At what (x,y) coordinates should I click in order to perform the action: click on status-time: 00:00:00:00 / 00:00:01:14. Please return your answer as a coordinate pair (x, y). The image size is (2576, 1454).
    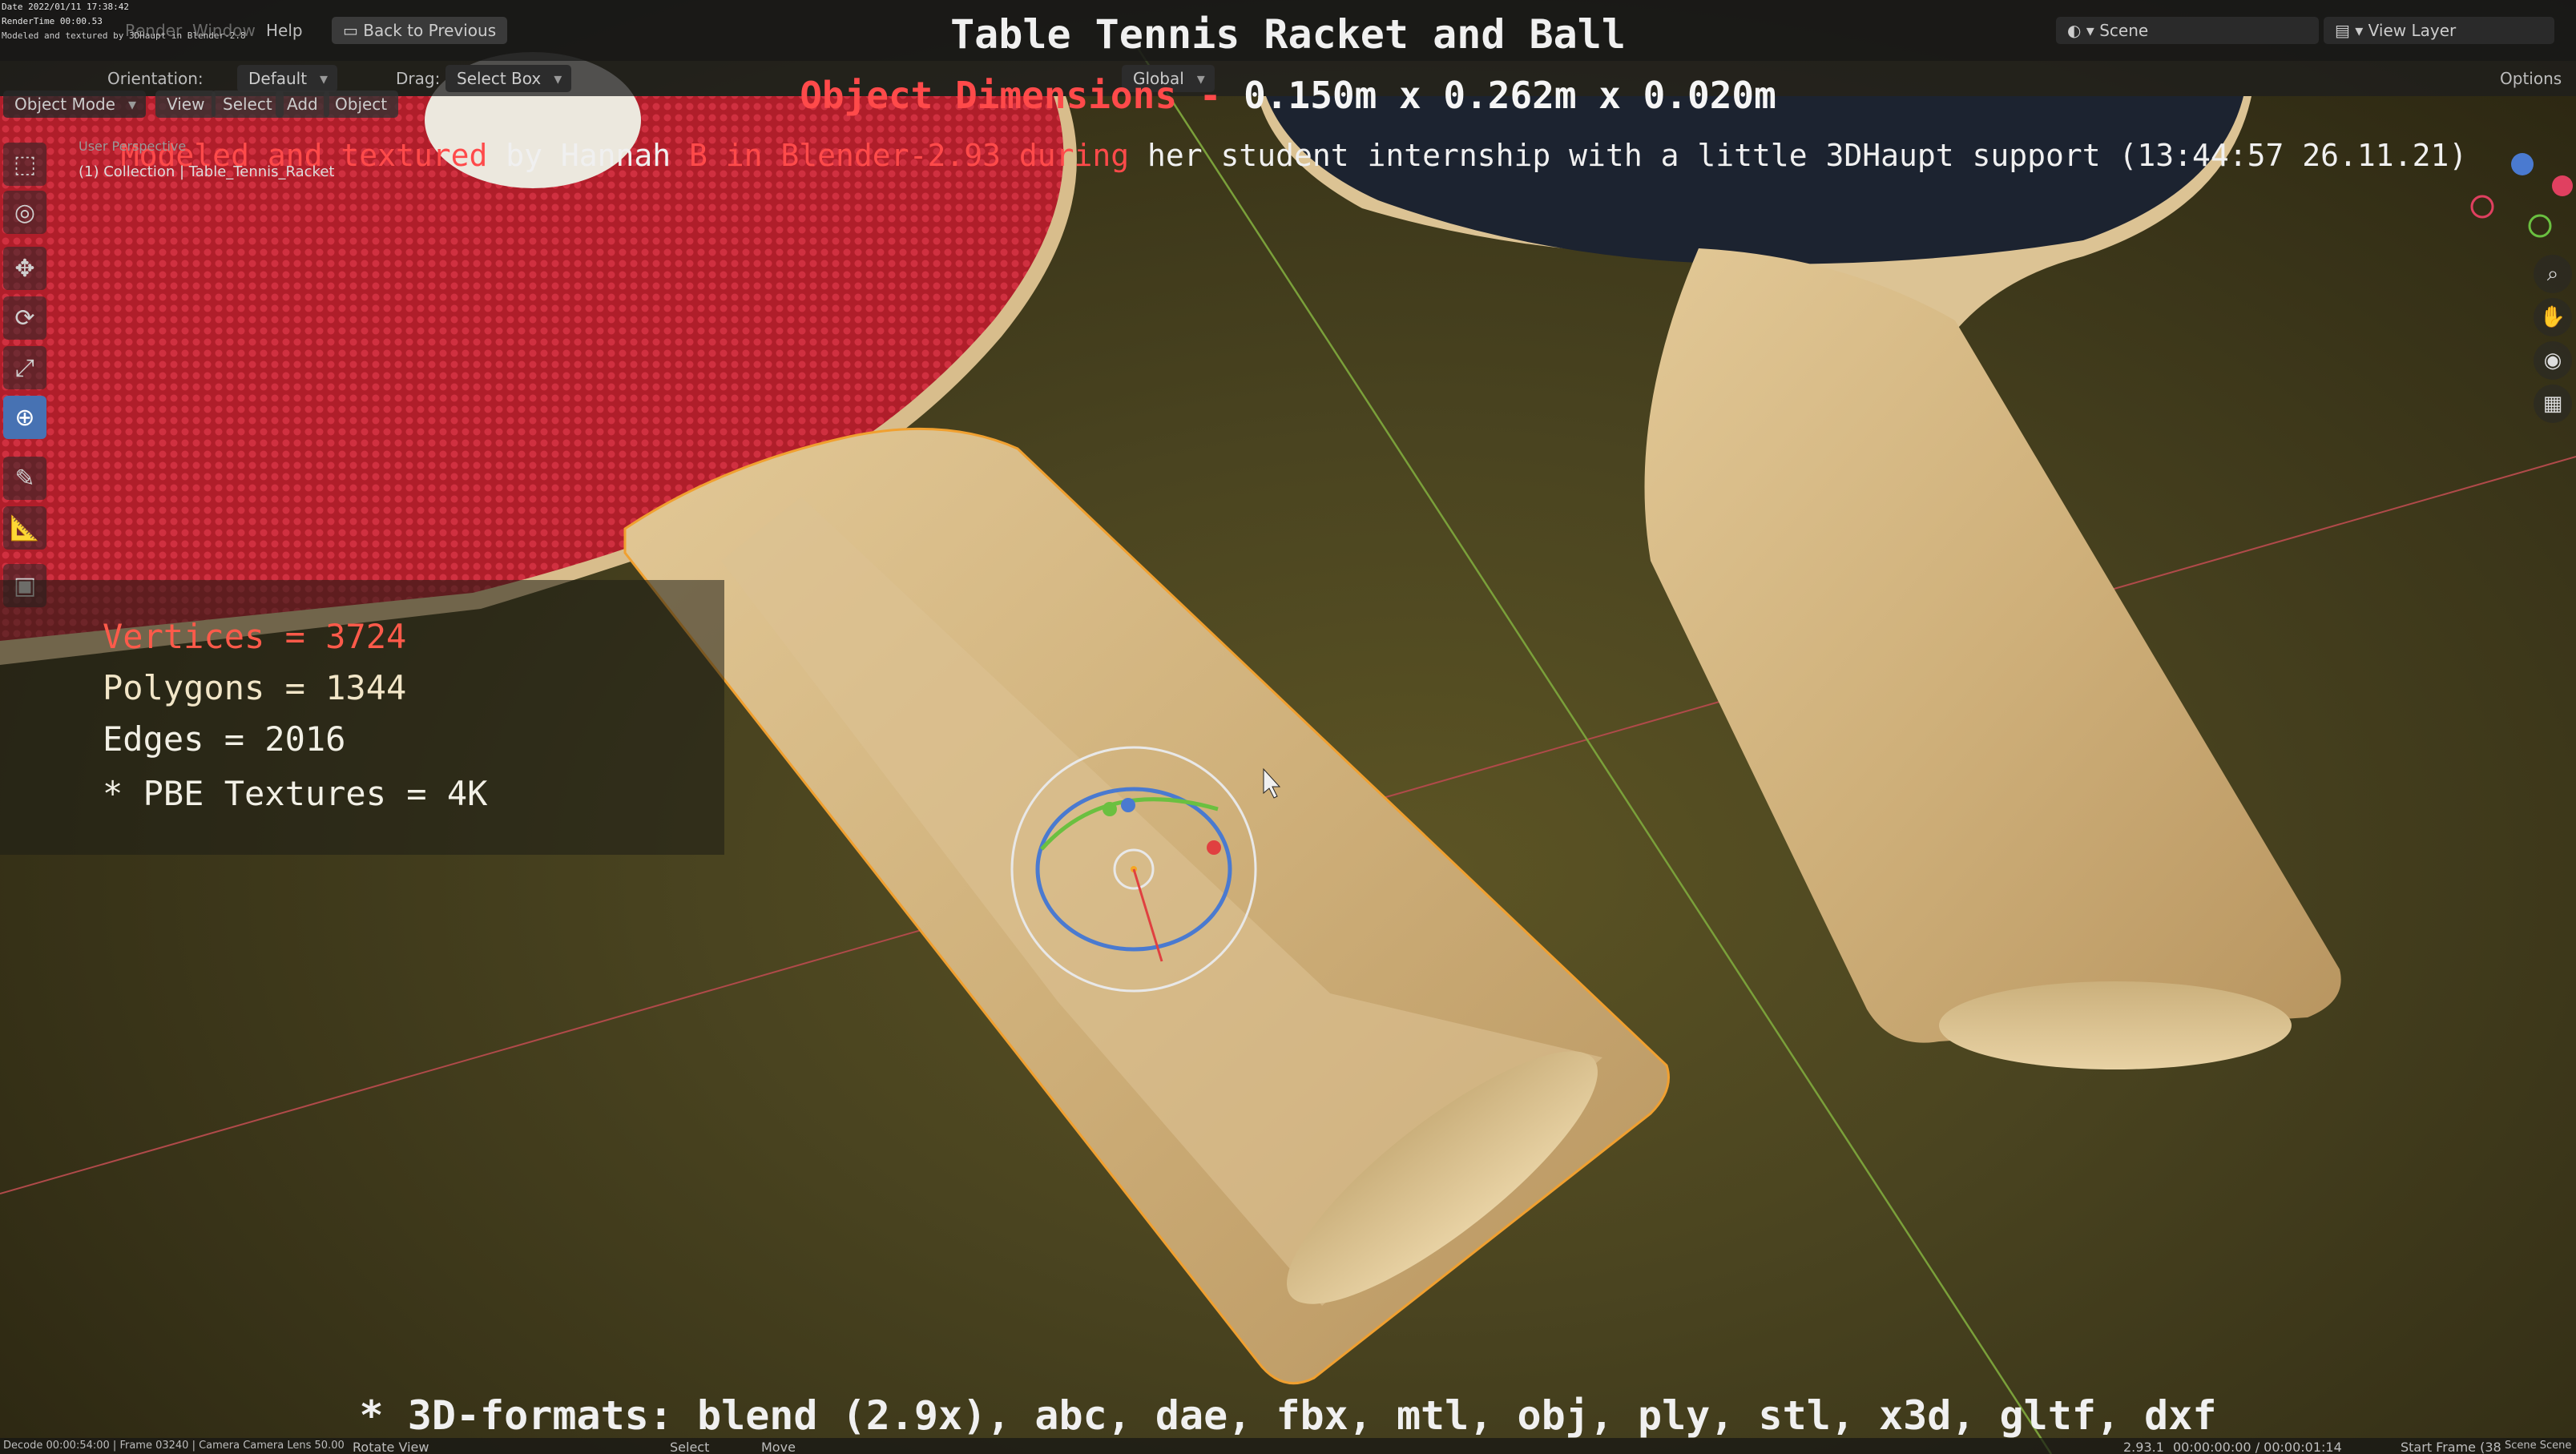
    Looking at the image, I should click on (2257, 1447).